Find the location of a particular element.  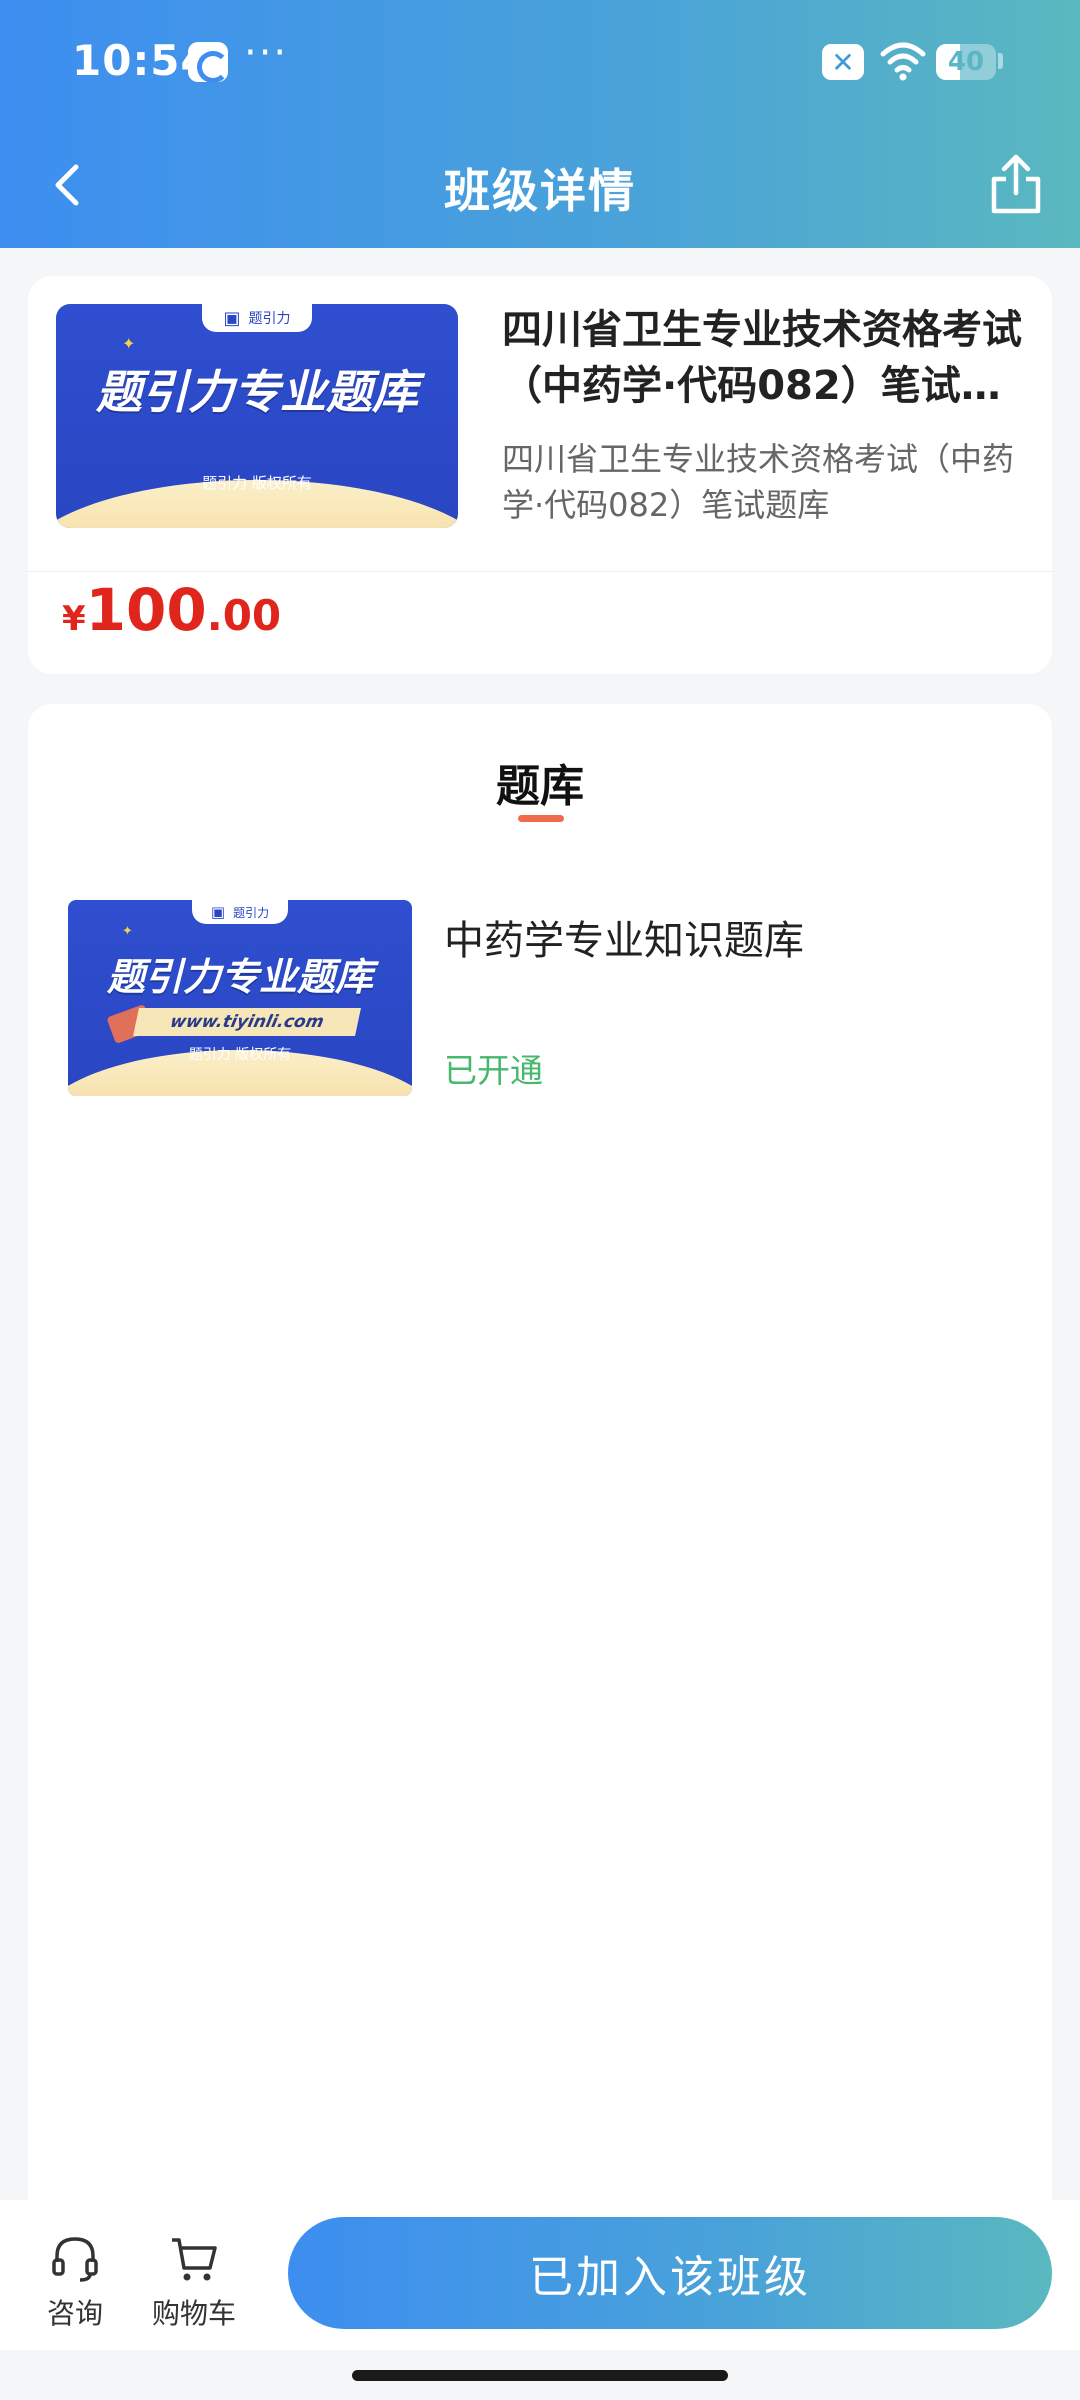

card-divider is located at coordinates (540, 571).